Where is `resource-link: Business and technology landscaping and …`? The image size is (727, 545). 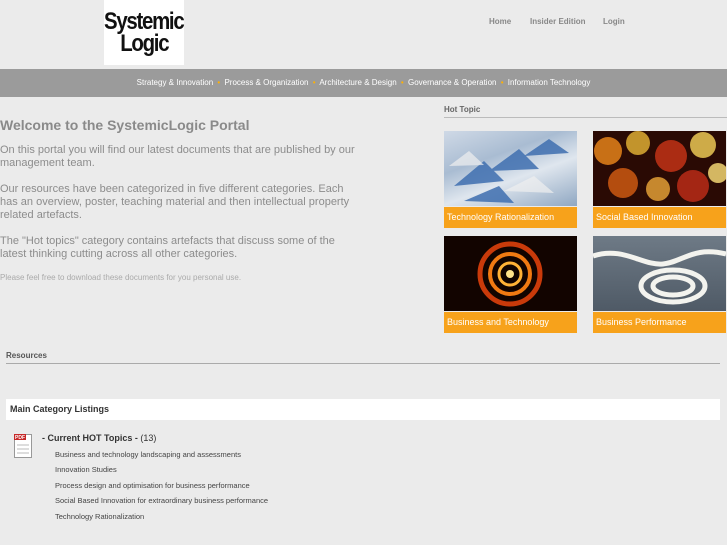 resource-link: Business and technology landscaping and … is located at coordinates (148, 454).